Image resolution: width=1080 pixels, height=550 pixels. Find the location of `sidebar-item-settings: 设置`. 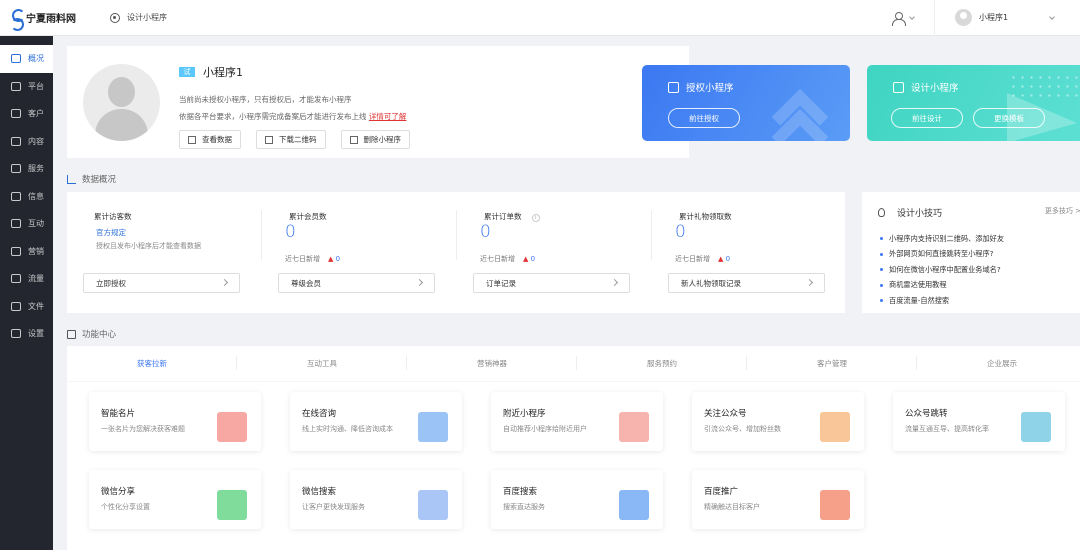

sidebar-item-settings: 设置 is located at coordinates (26, 334).